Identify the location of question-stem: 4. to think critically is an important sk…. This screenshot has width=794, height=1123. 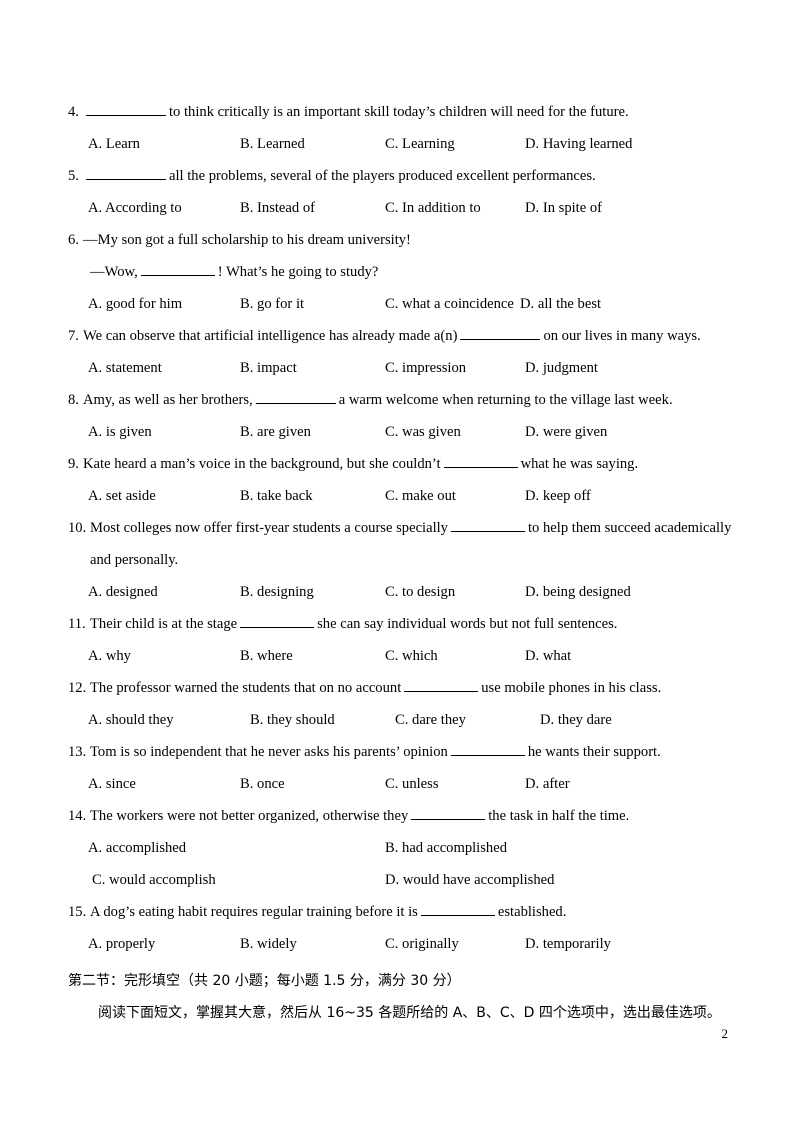
(398, 112).